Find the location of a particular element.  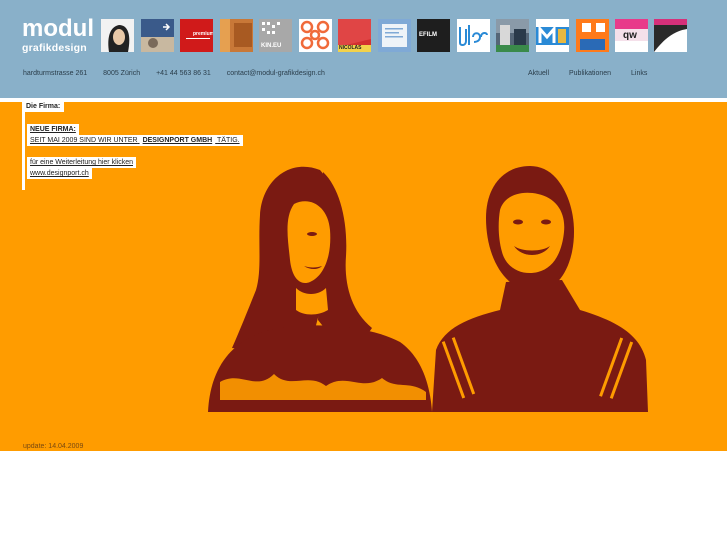

thumb-wood is located at coordinates (236, 35).